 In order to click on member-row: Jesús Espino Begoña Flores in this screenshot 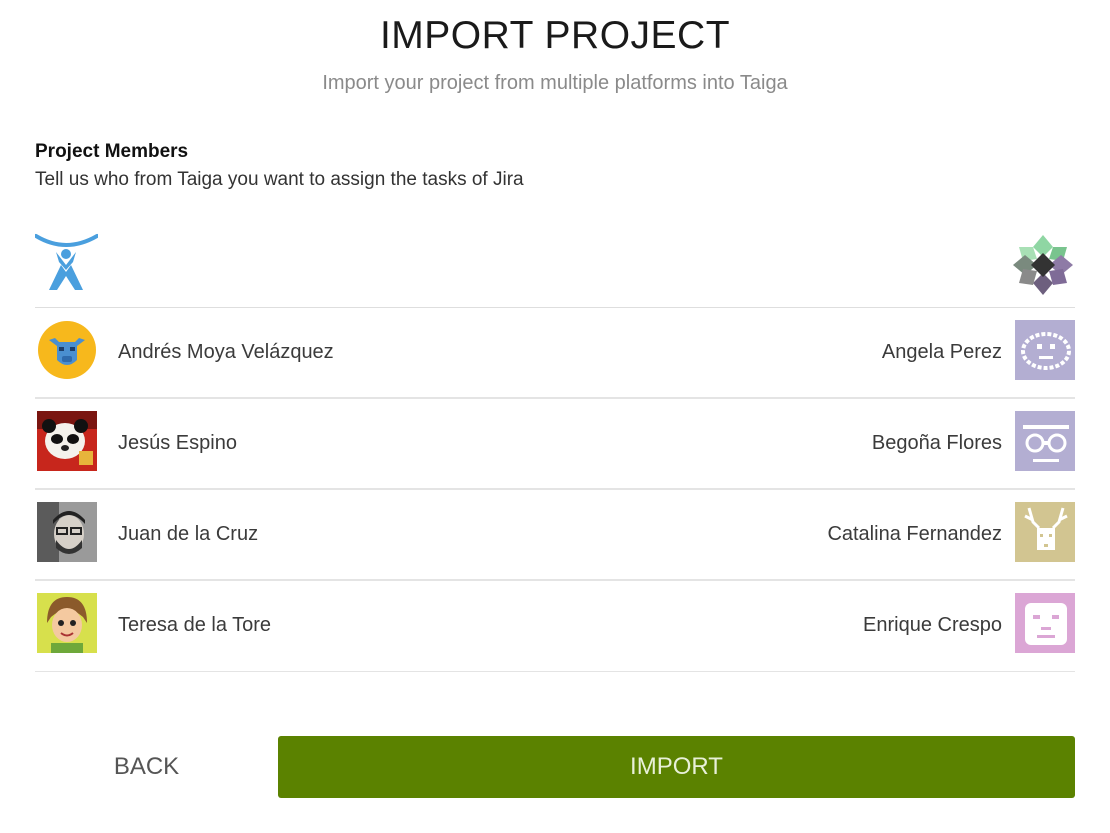, I will do `click(555, 444)`.